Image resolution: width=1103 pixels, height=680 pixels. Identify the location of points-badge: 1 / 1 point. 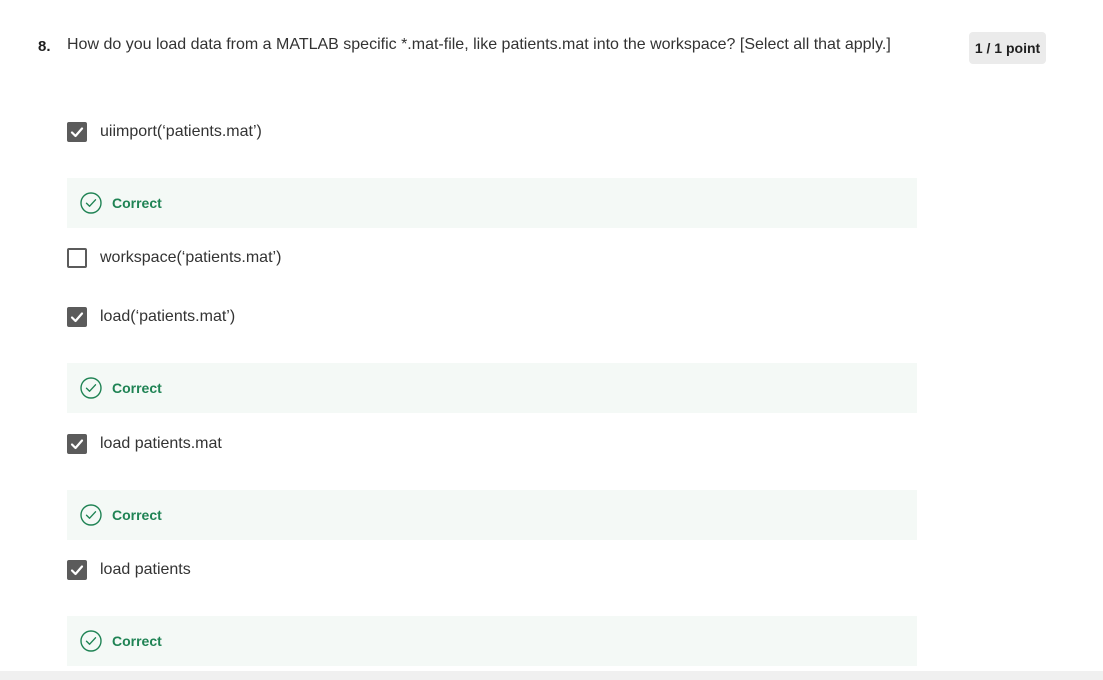
(1007, 48).